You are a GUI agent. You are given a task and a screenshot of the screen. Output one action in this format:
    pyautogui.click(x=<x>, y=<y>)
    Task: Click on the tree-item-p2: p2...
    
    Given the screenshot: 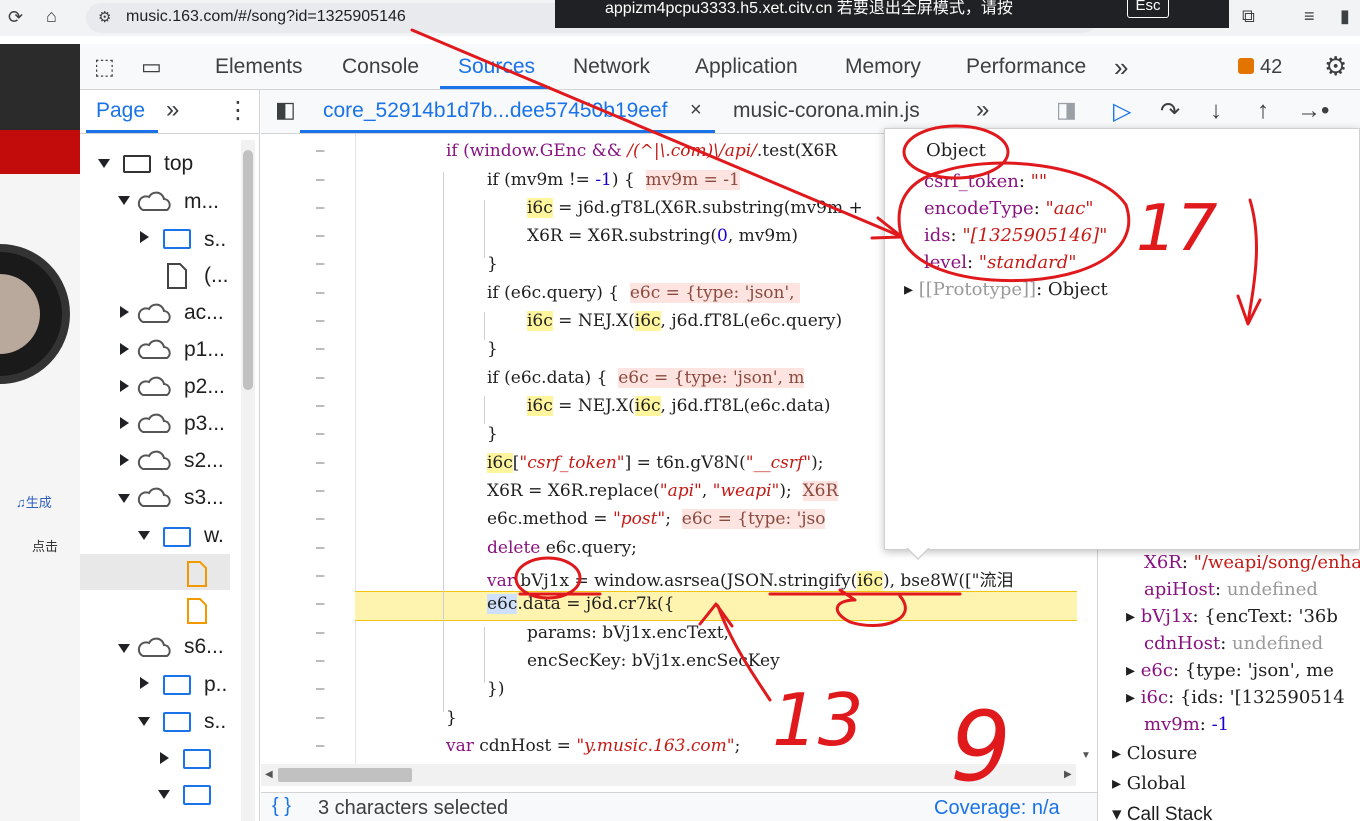 What is the action you would take?
    pyautogui.click(x=204, y=387)
    